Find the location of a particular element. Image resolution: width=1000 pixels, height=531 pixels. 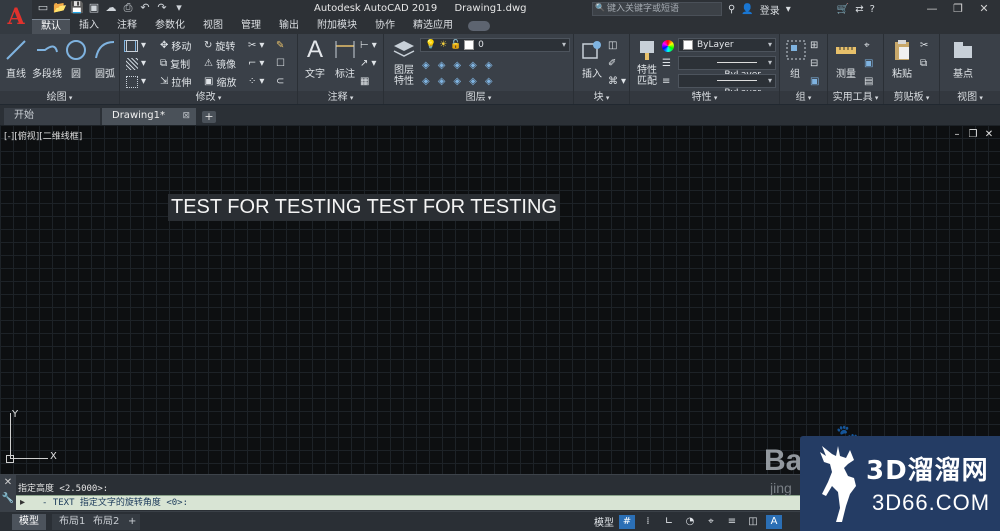

dropdown-icon: ▾ is located at coordinates (179, 8).